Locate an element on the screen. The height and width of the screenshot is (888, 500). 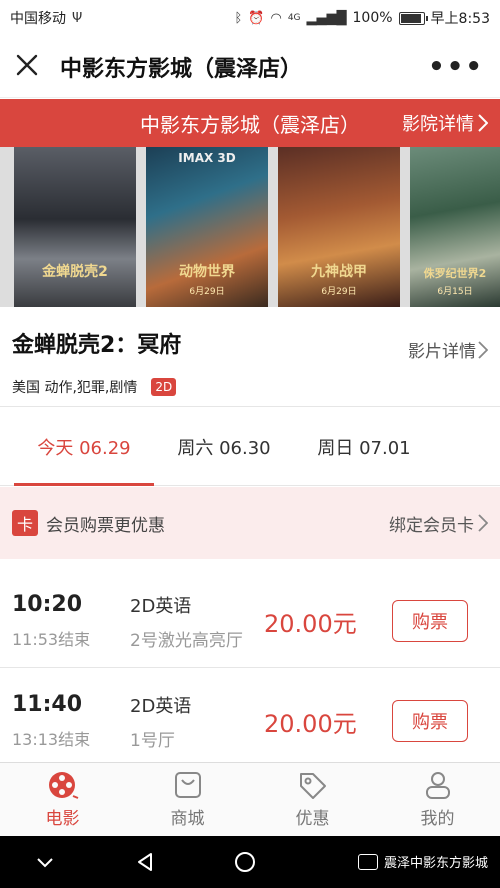
watermark: 震泽中影东方影城 is located at coordinates (422, 861).